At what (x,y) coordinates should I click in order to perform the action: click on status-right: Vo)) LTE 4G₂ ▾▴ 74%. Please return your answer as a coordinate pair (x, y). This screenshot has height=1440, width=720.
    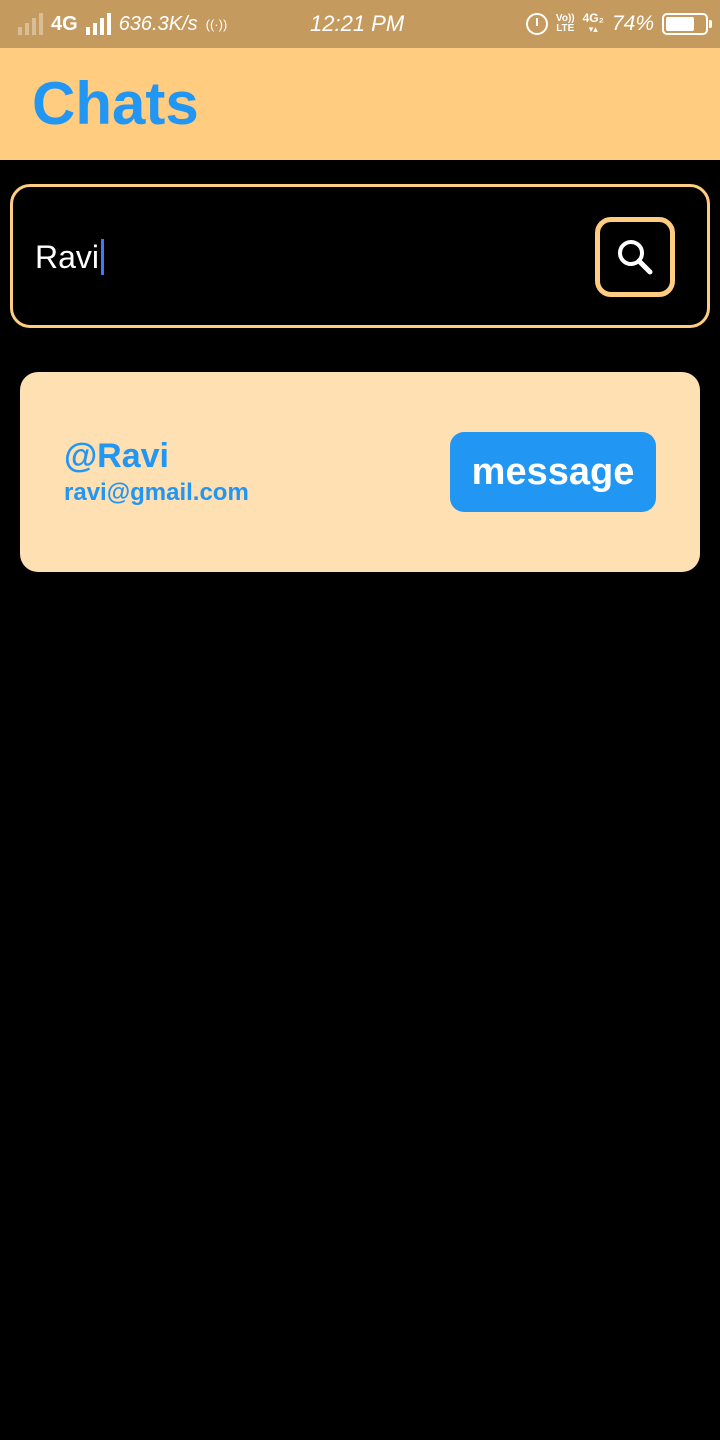
    Looking at the image, I should click on (618, 24).